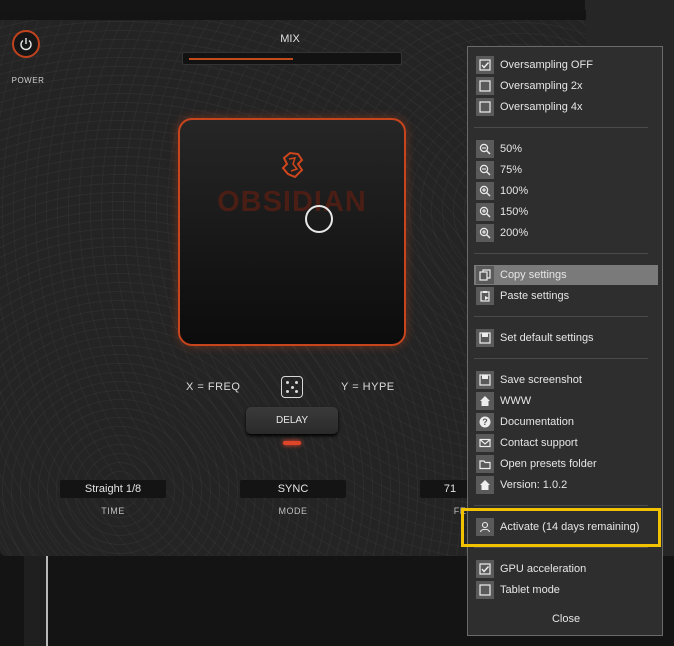 This screenshot has height=646, width=674. What do you see at coordinates (547, 338) in the screenshot?
I see `menu-item-label: Set default settings` at bounding box center [547, 338].